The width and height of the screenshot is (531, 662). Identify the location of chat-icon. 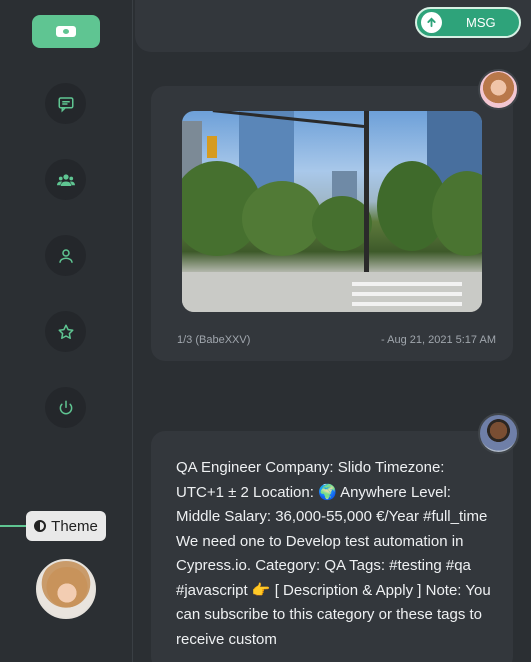
(65, 104).